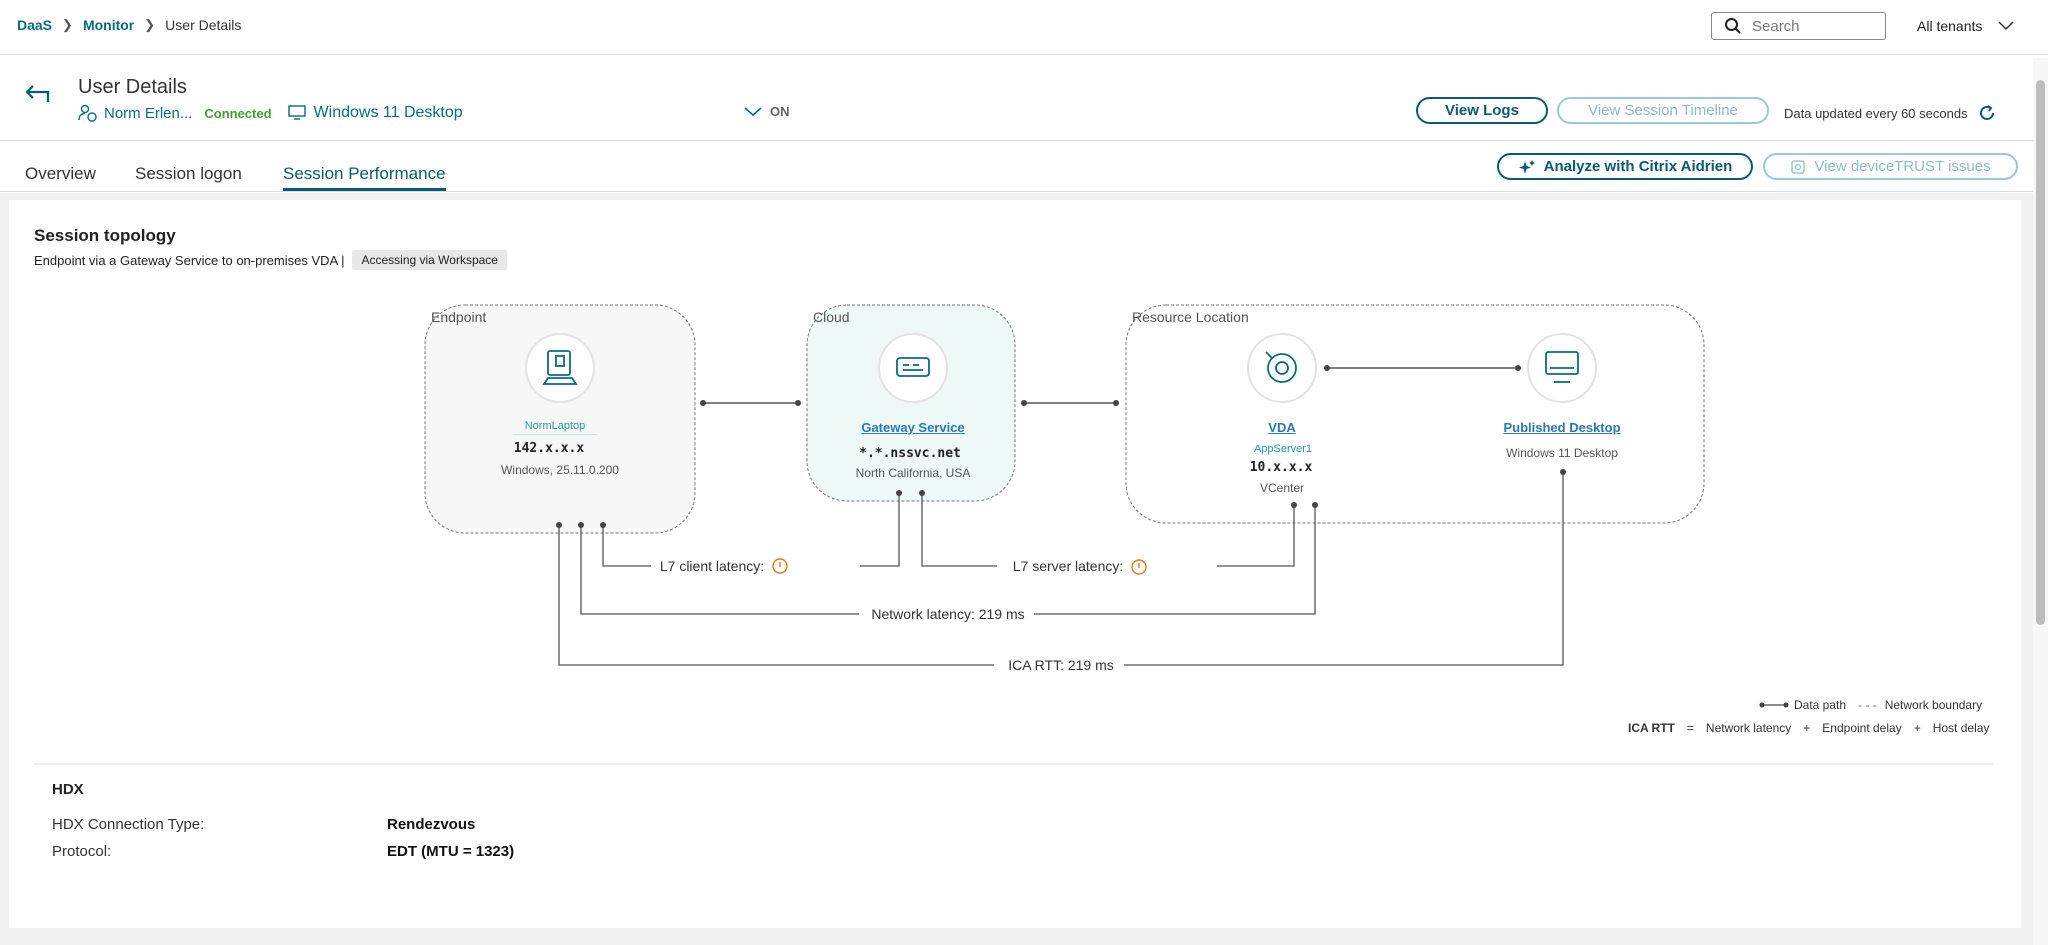 The width and height of the screenshot is (2048, 945). What do you see at coordinates (1862, 728) in the screenshot?
I see `formula-endpoint: Endpoint delay` at bounding box center [1862, 728].